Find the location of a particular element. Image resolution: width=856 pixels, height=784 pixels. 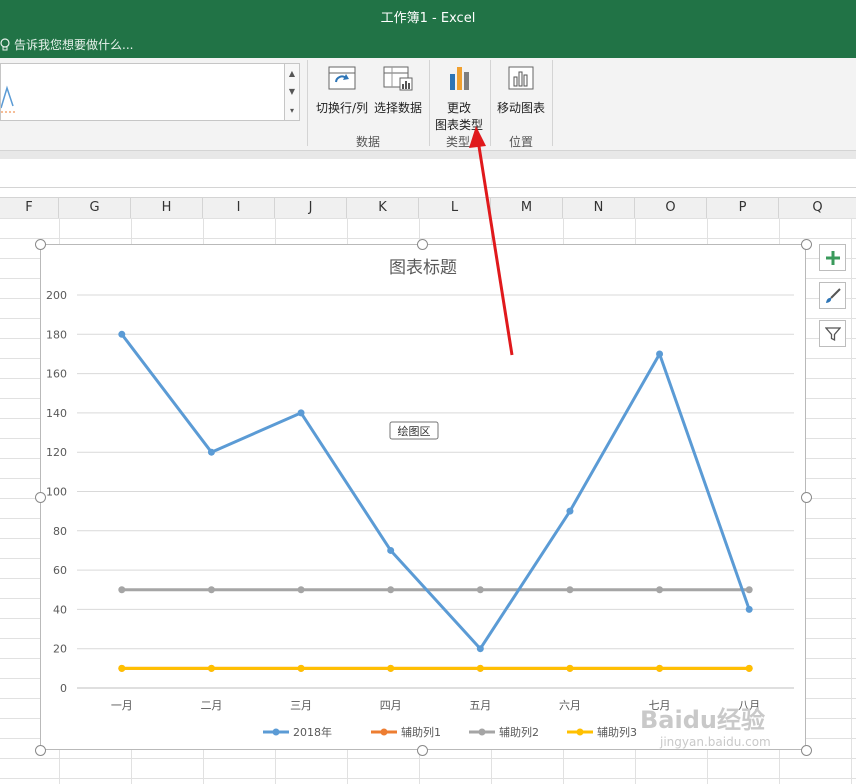

chart-elements-button is located at coordinates (832, 257).